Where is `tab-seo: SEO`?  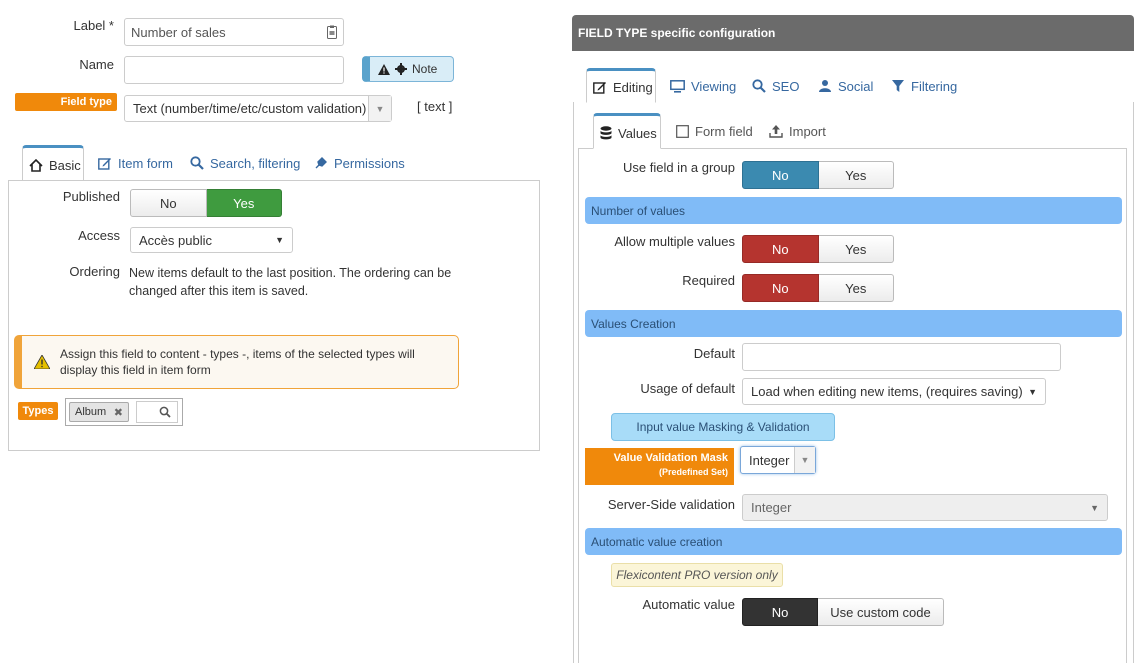 tab-seo: SEO is located at coordinates (775, 86).